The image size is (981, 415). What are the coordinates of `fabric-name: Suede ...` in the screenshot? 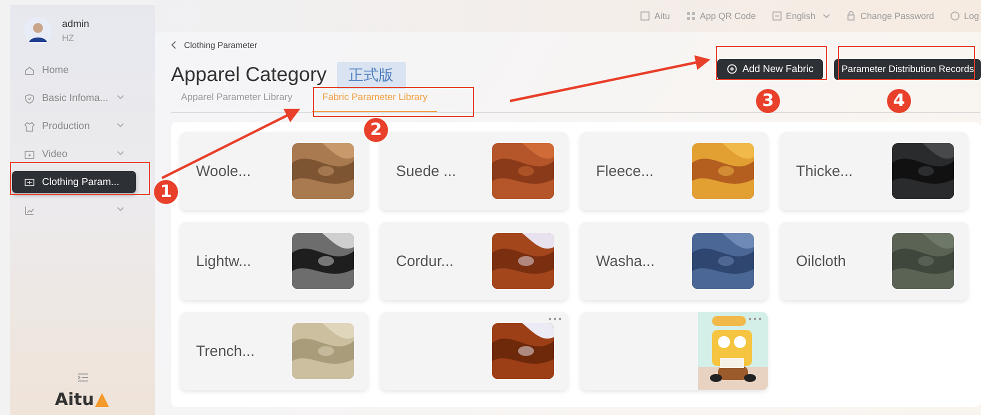 It's located at (426, 171).